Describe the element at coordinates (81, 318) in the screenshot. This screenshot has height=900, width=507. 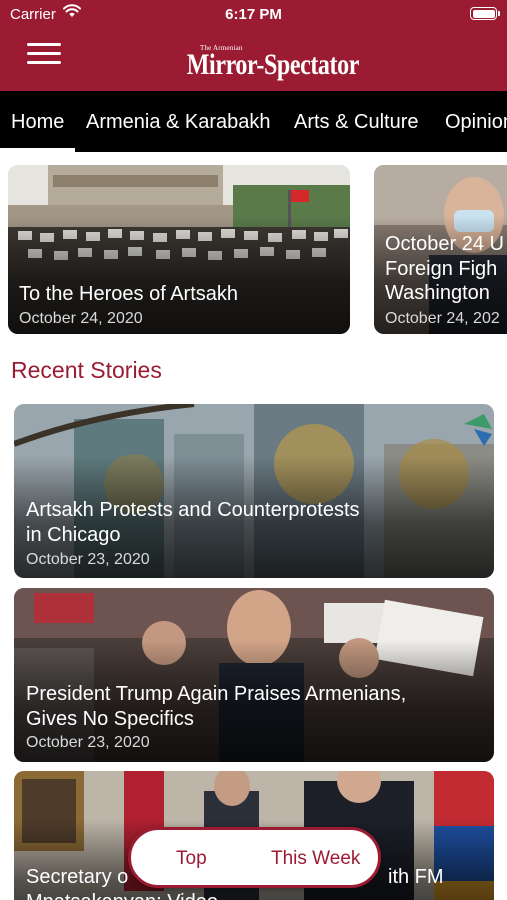
I see `featured-date: October 24, 2020` at that location.